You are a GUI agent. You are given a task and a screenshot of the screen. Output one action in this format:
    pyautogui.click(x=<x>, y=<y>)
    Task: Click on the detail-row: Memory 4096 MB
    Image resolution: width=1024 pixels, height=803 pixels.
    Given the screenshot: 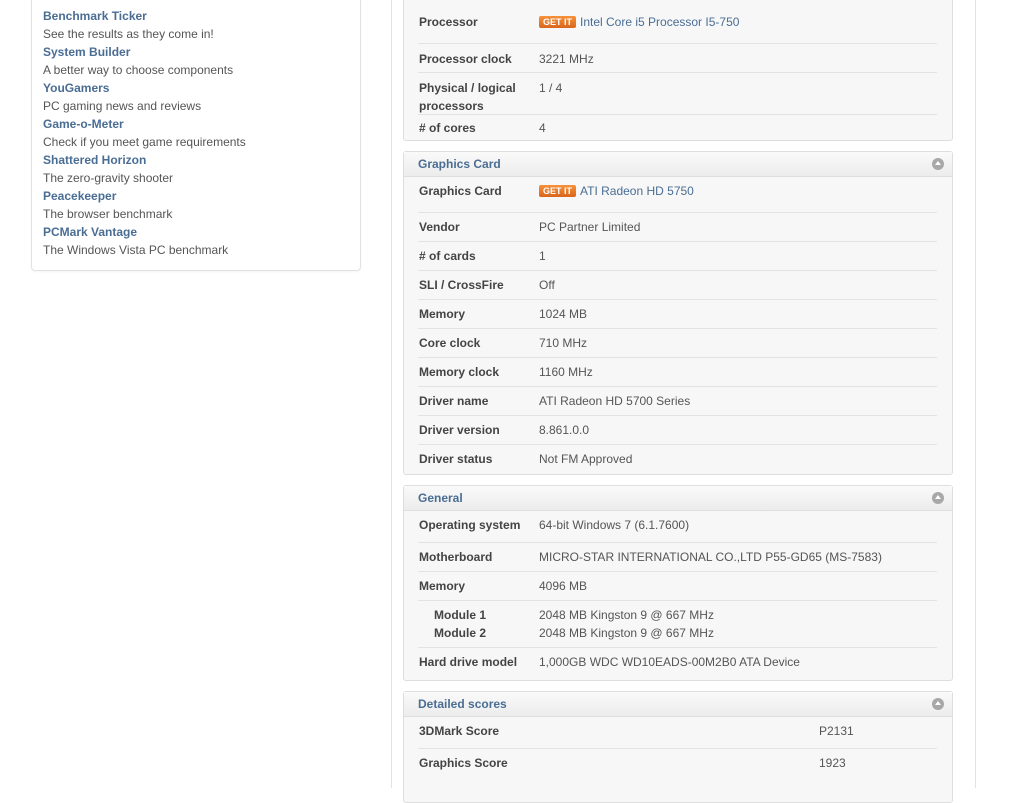 What is the action you would take?
    pyautogui.click(x=677, y=586)
    